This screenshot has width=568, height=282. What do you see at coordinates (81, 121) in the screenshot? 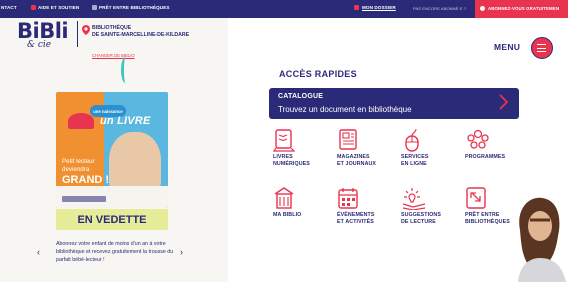
I see `mascot-hat` at bounding box center [81, 121].